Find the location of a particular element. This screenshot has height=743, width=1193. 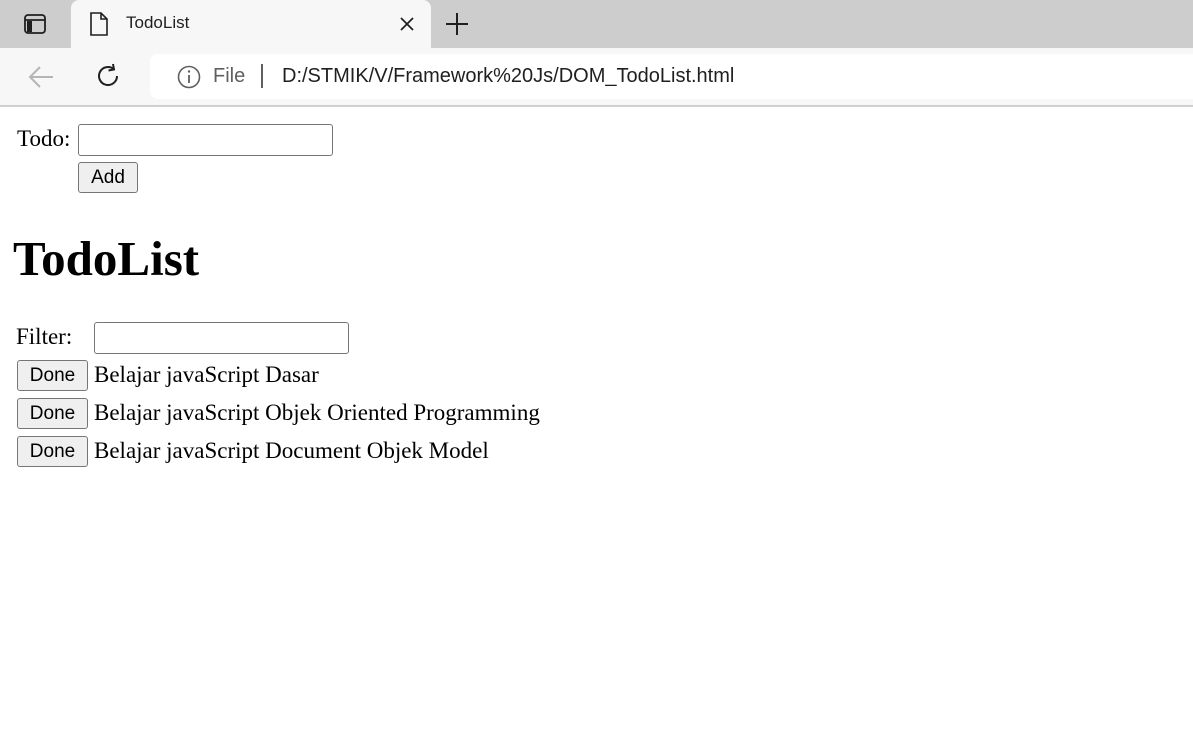

back-arrow-icon is located at coordinates (41, 77).